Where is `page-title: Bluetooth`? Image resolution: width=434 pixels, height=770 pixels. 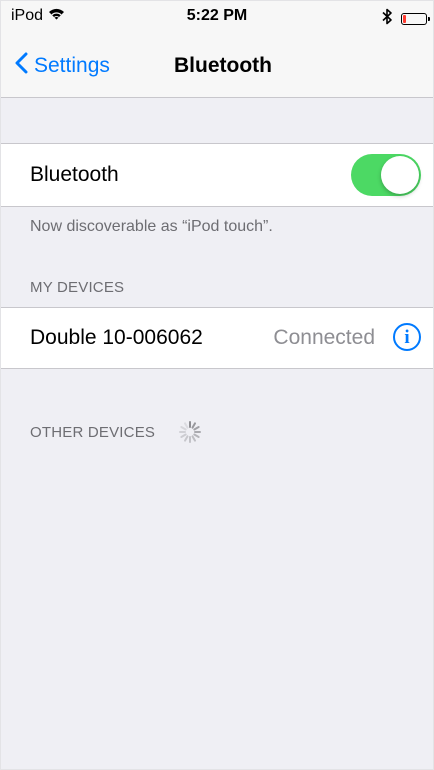 page-title: Bluetooth is located at coordinates (223, 65).